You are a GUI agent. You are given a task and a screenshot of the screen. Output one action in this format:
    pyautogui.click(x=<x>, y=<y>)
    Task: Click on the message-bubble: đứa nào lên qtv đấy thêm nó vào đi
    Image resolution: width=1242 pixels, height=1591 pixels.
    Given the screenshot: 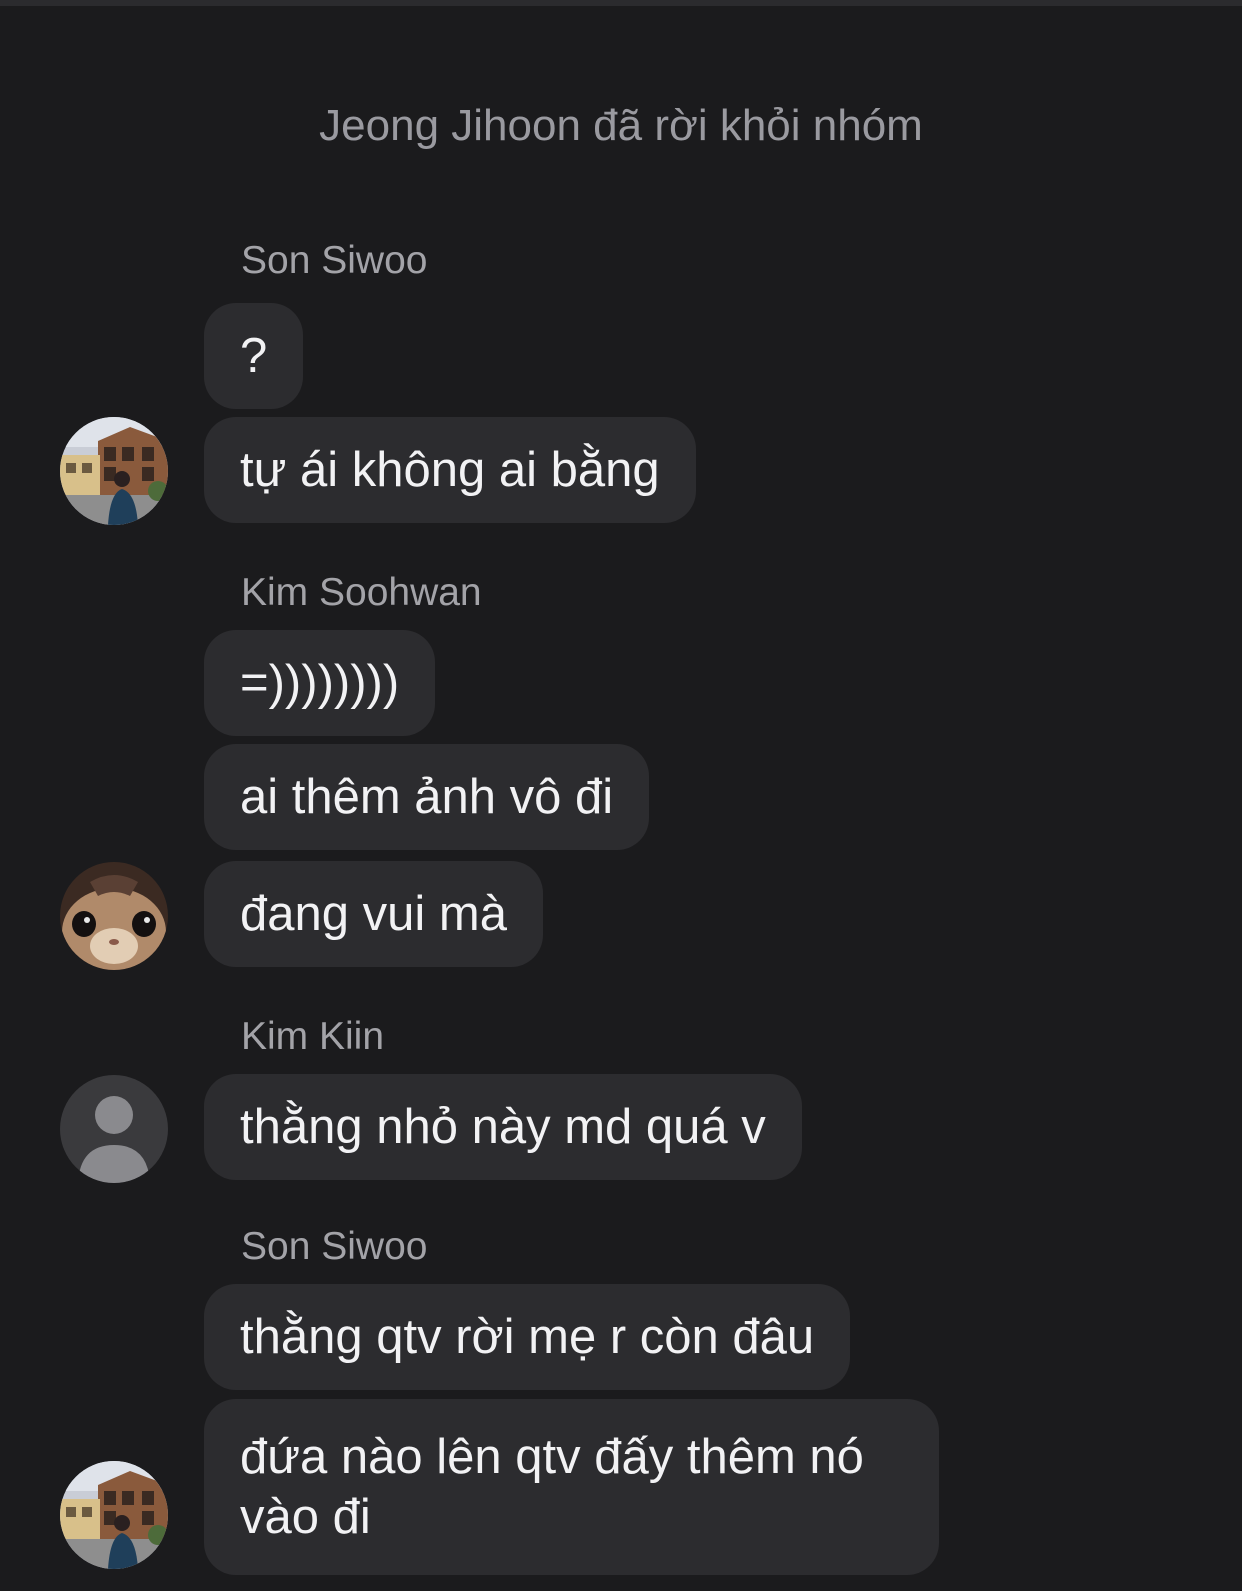 What is the action you would take?
    pyautogui.click(x=571, y=1487)
    